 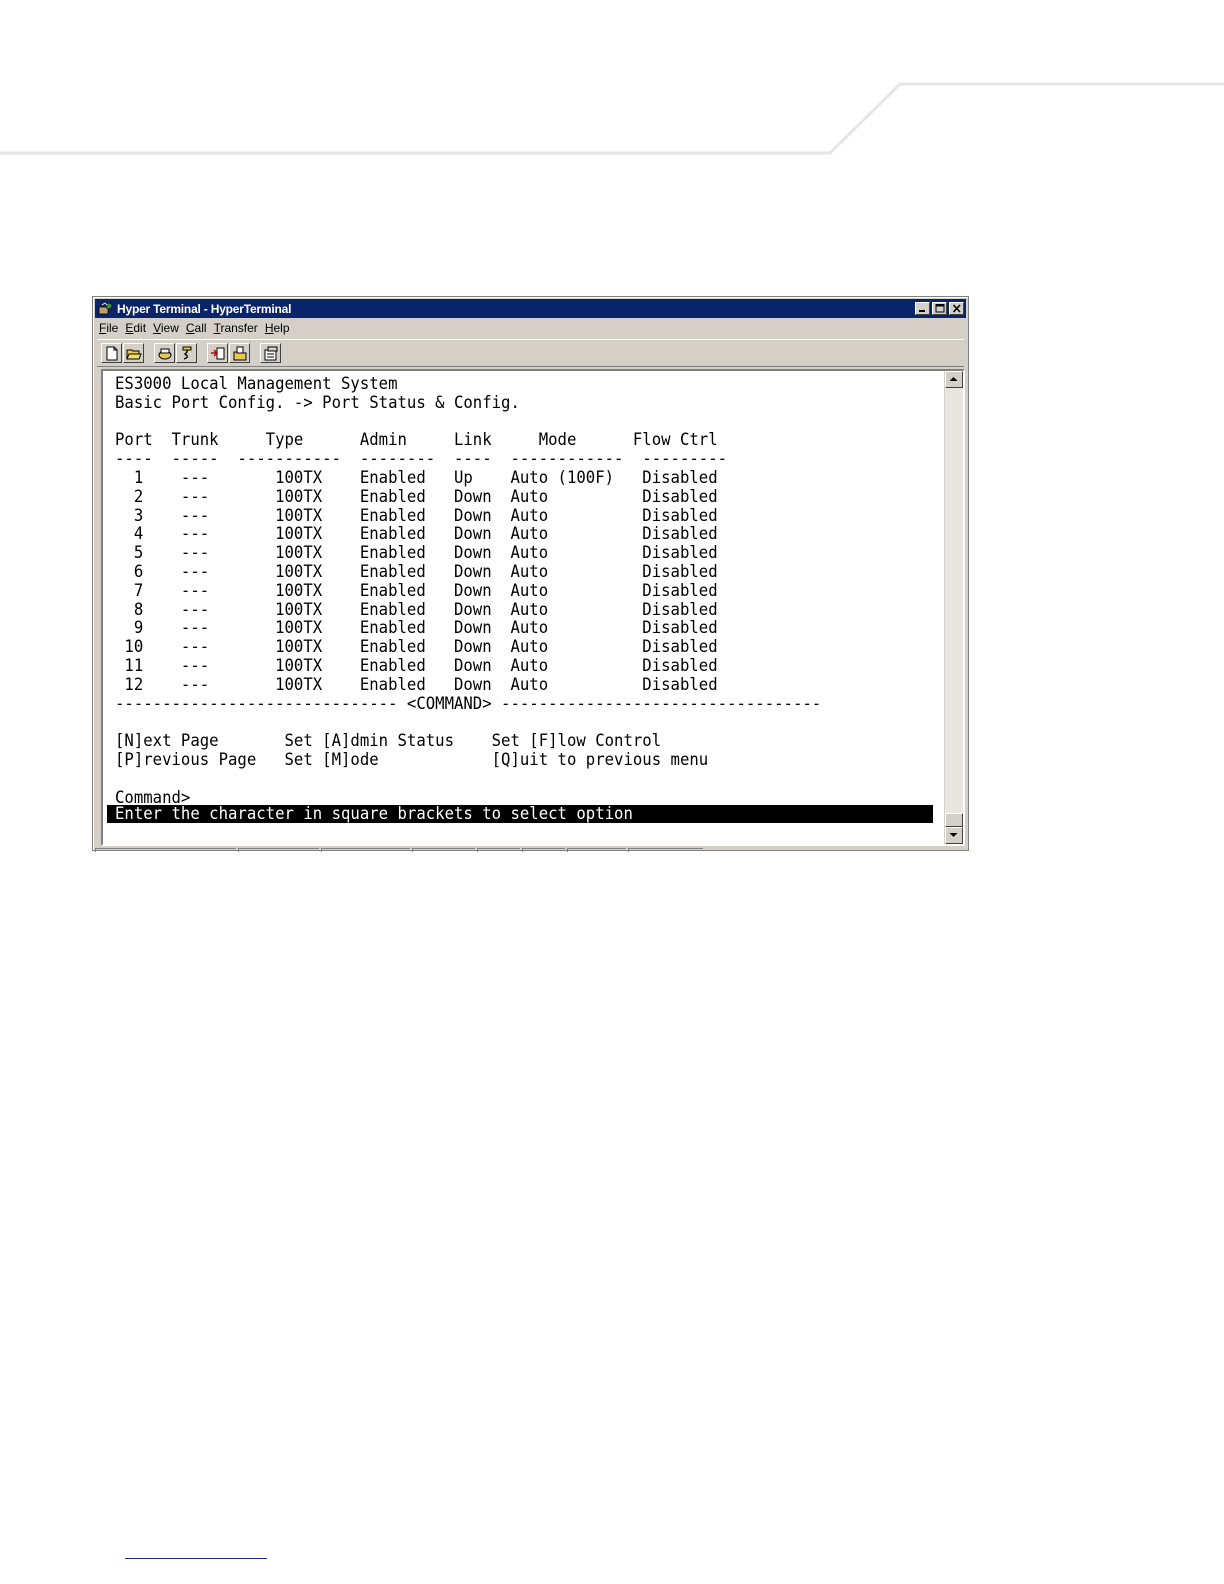 I want to click on close-button, so click(x=956, y=308).